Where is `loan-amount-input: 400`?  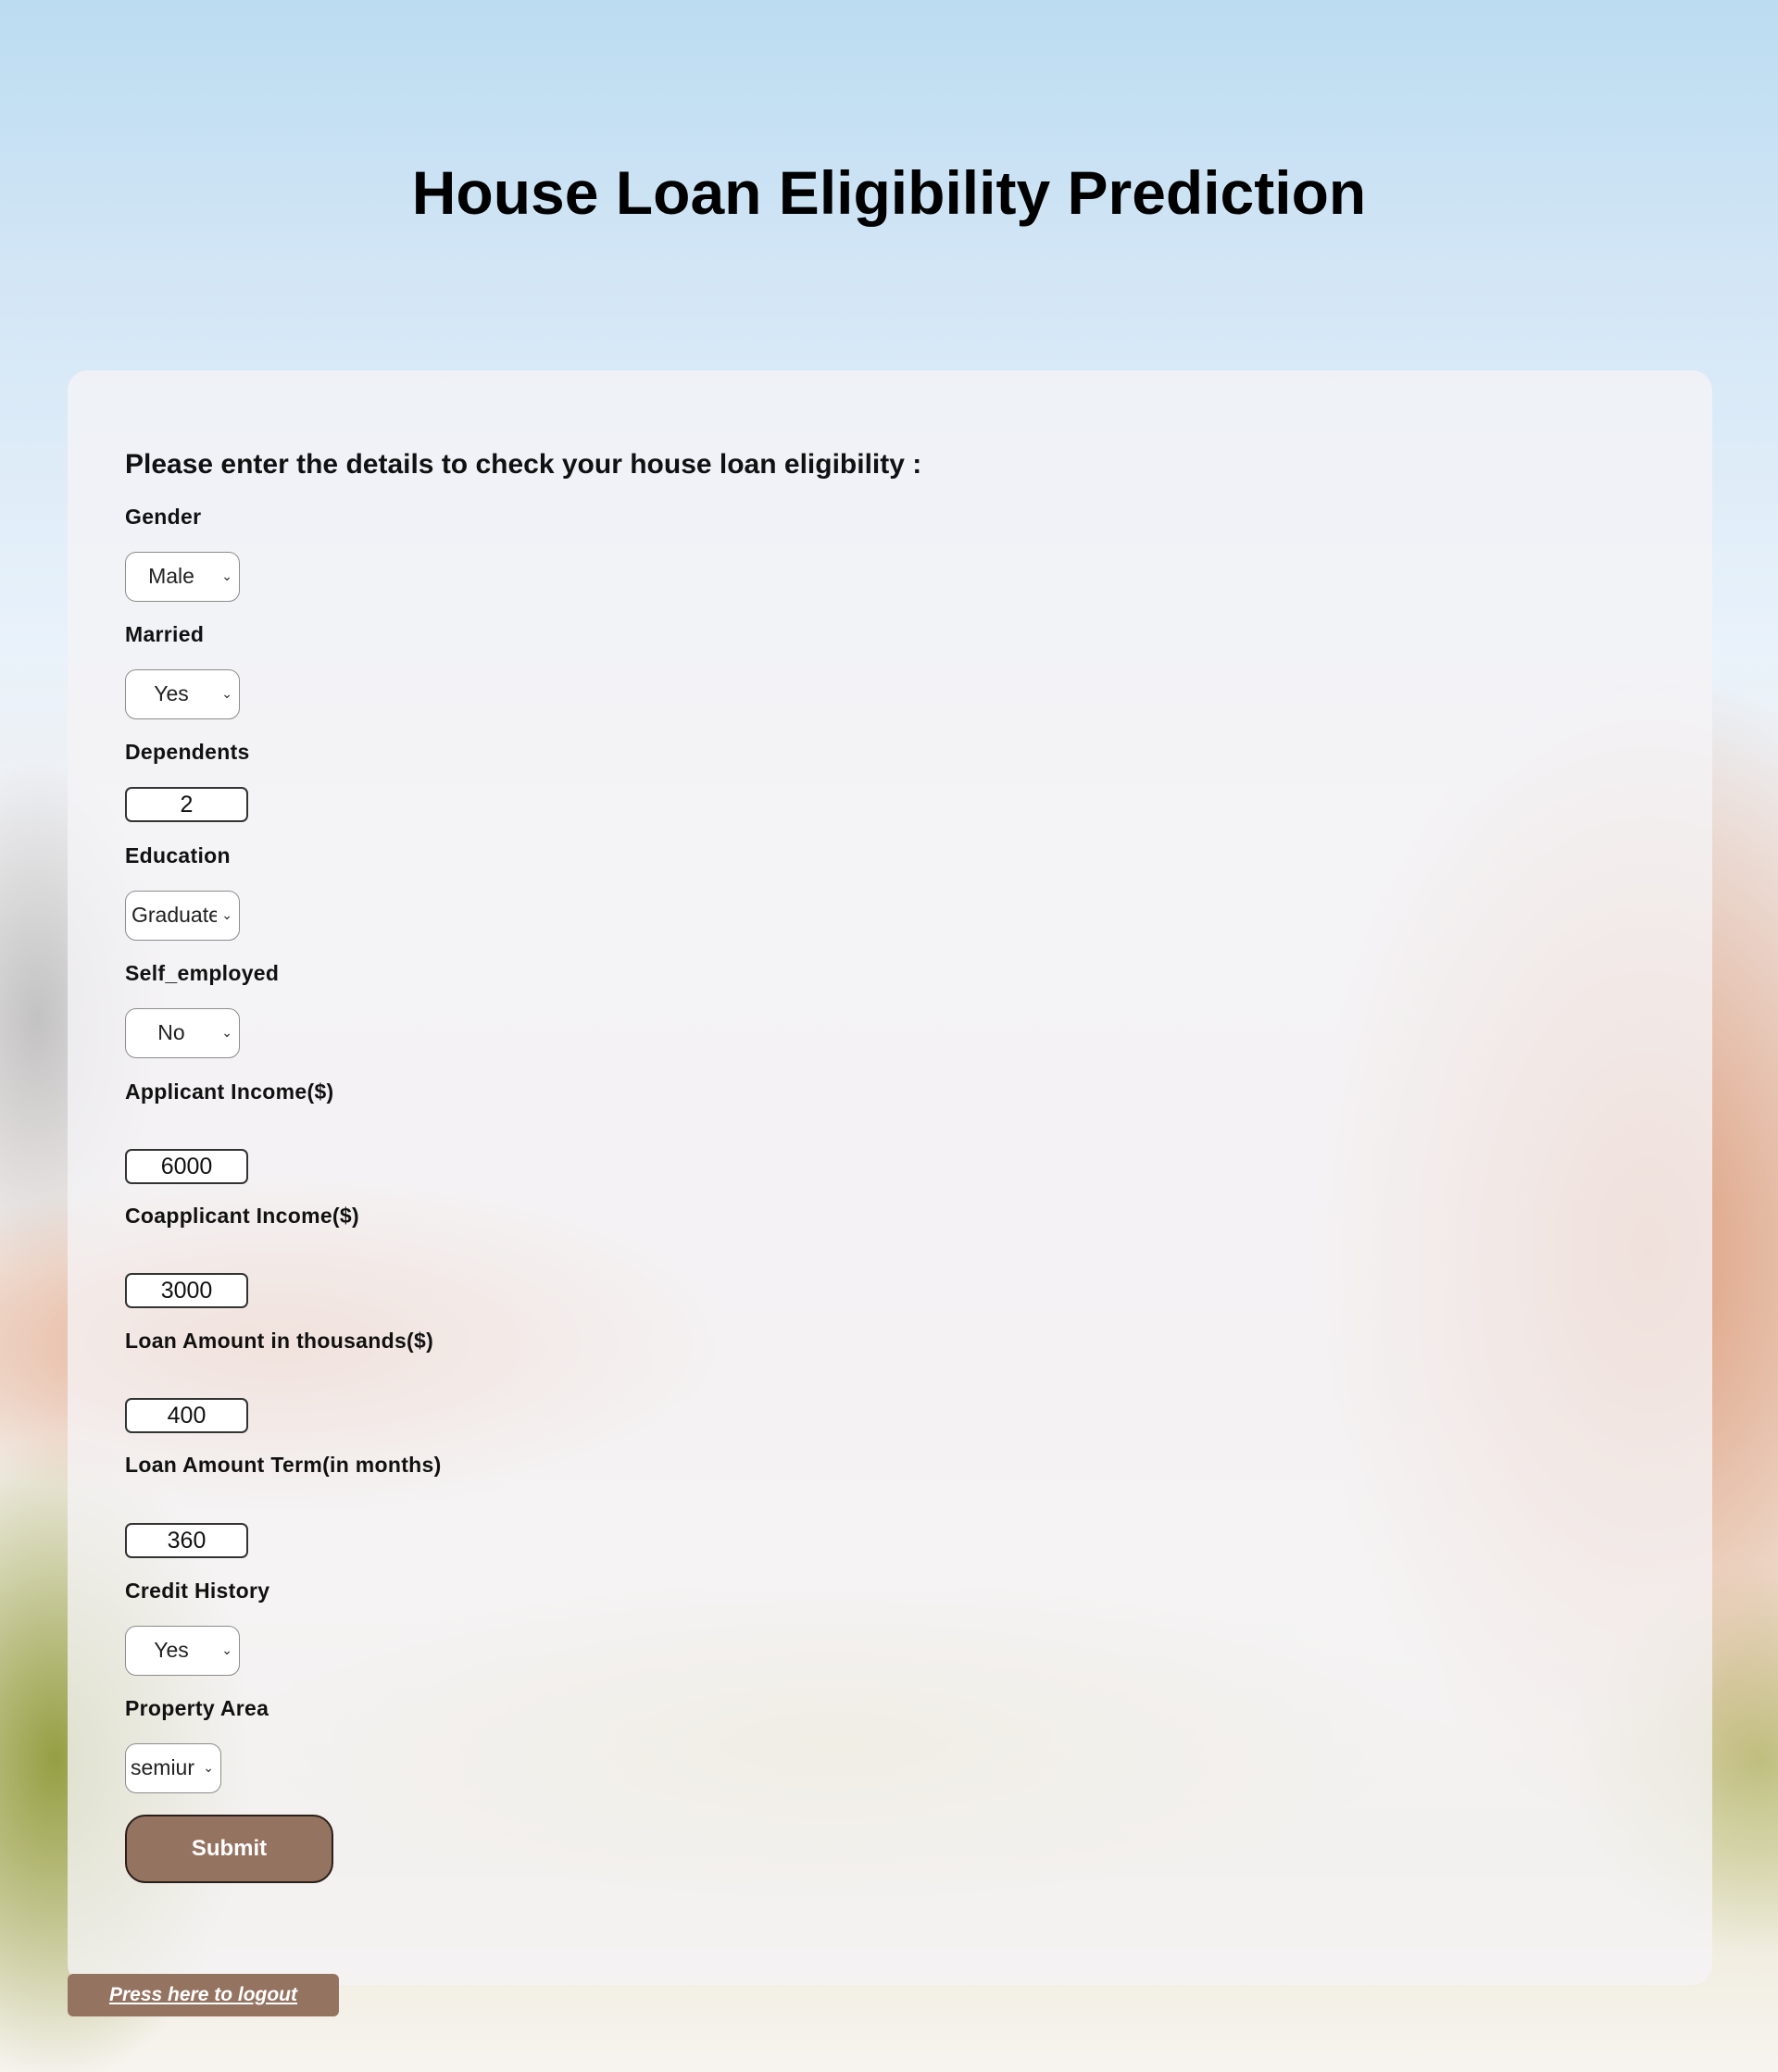 loan-amount-input: 400 is located at coordinates (186, 1415).